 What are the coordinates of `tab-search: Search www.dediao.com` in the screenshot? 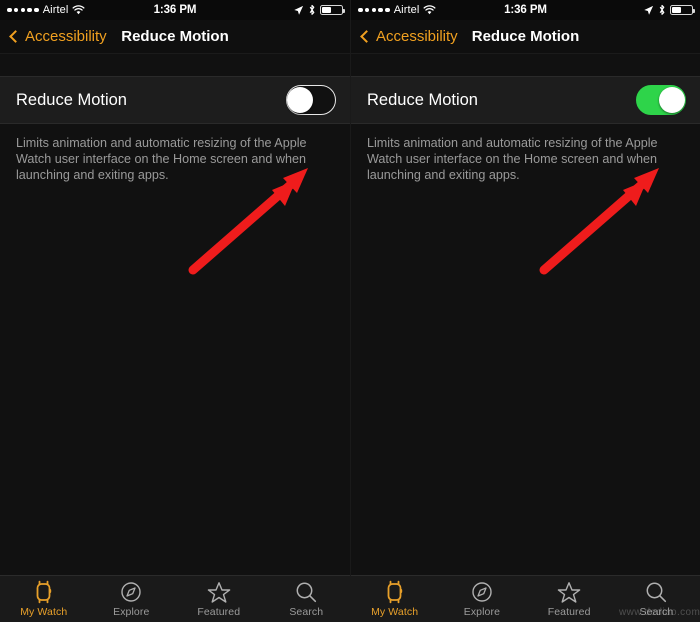 It's located at (656, 599).